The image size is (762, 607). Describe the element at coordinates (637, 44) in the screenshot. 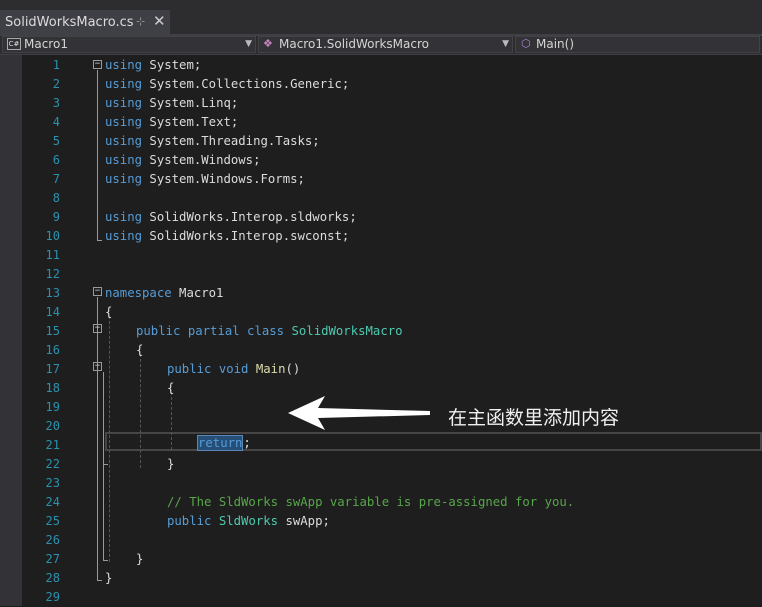

I see `member-dropdown: ⬡ Main()` at that location.